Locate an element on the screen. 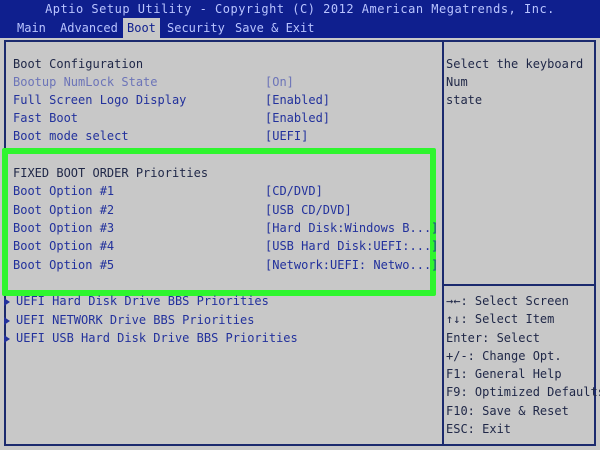  boot-option-4-label: Boot Option #4 is located at coordinates (63, 246).